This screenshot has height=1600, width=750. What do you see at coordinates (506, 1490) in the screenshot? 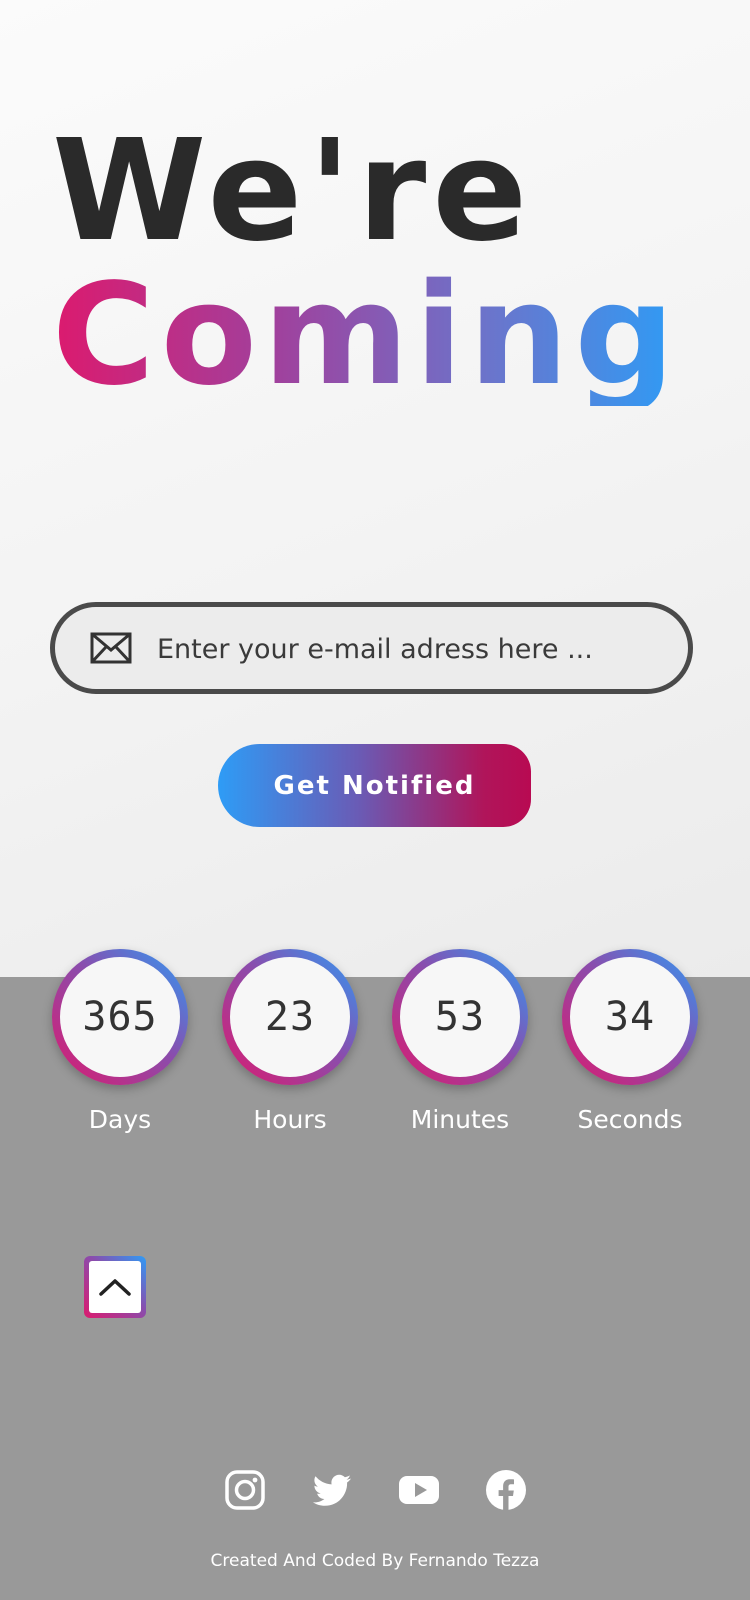
I see `facebook-icon` at bounding box center [506, 1490].